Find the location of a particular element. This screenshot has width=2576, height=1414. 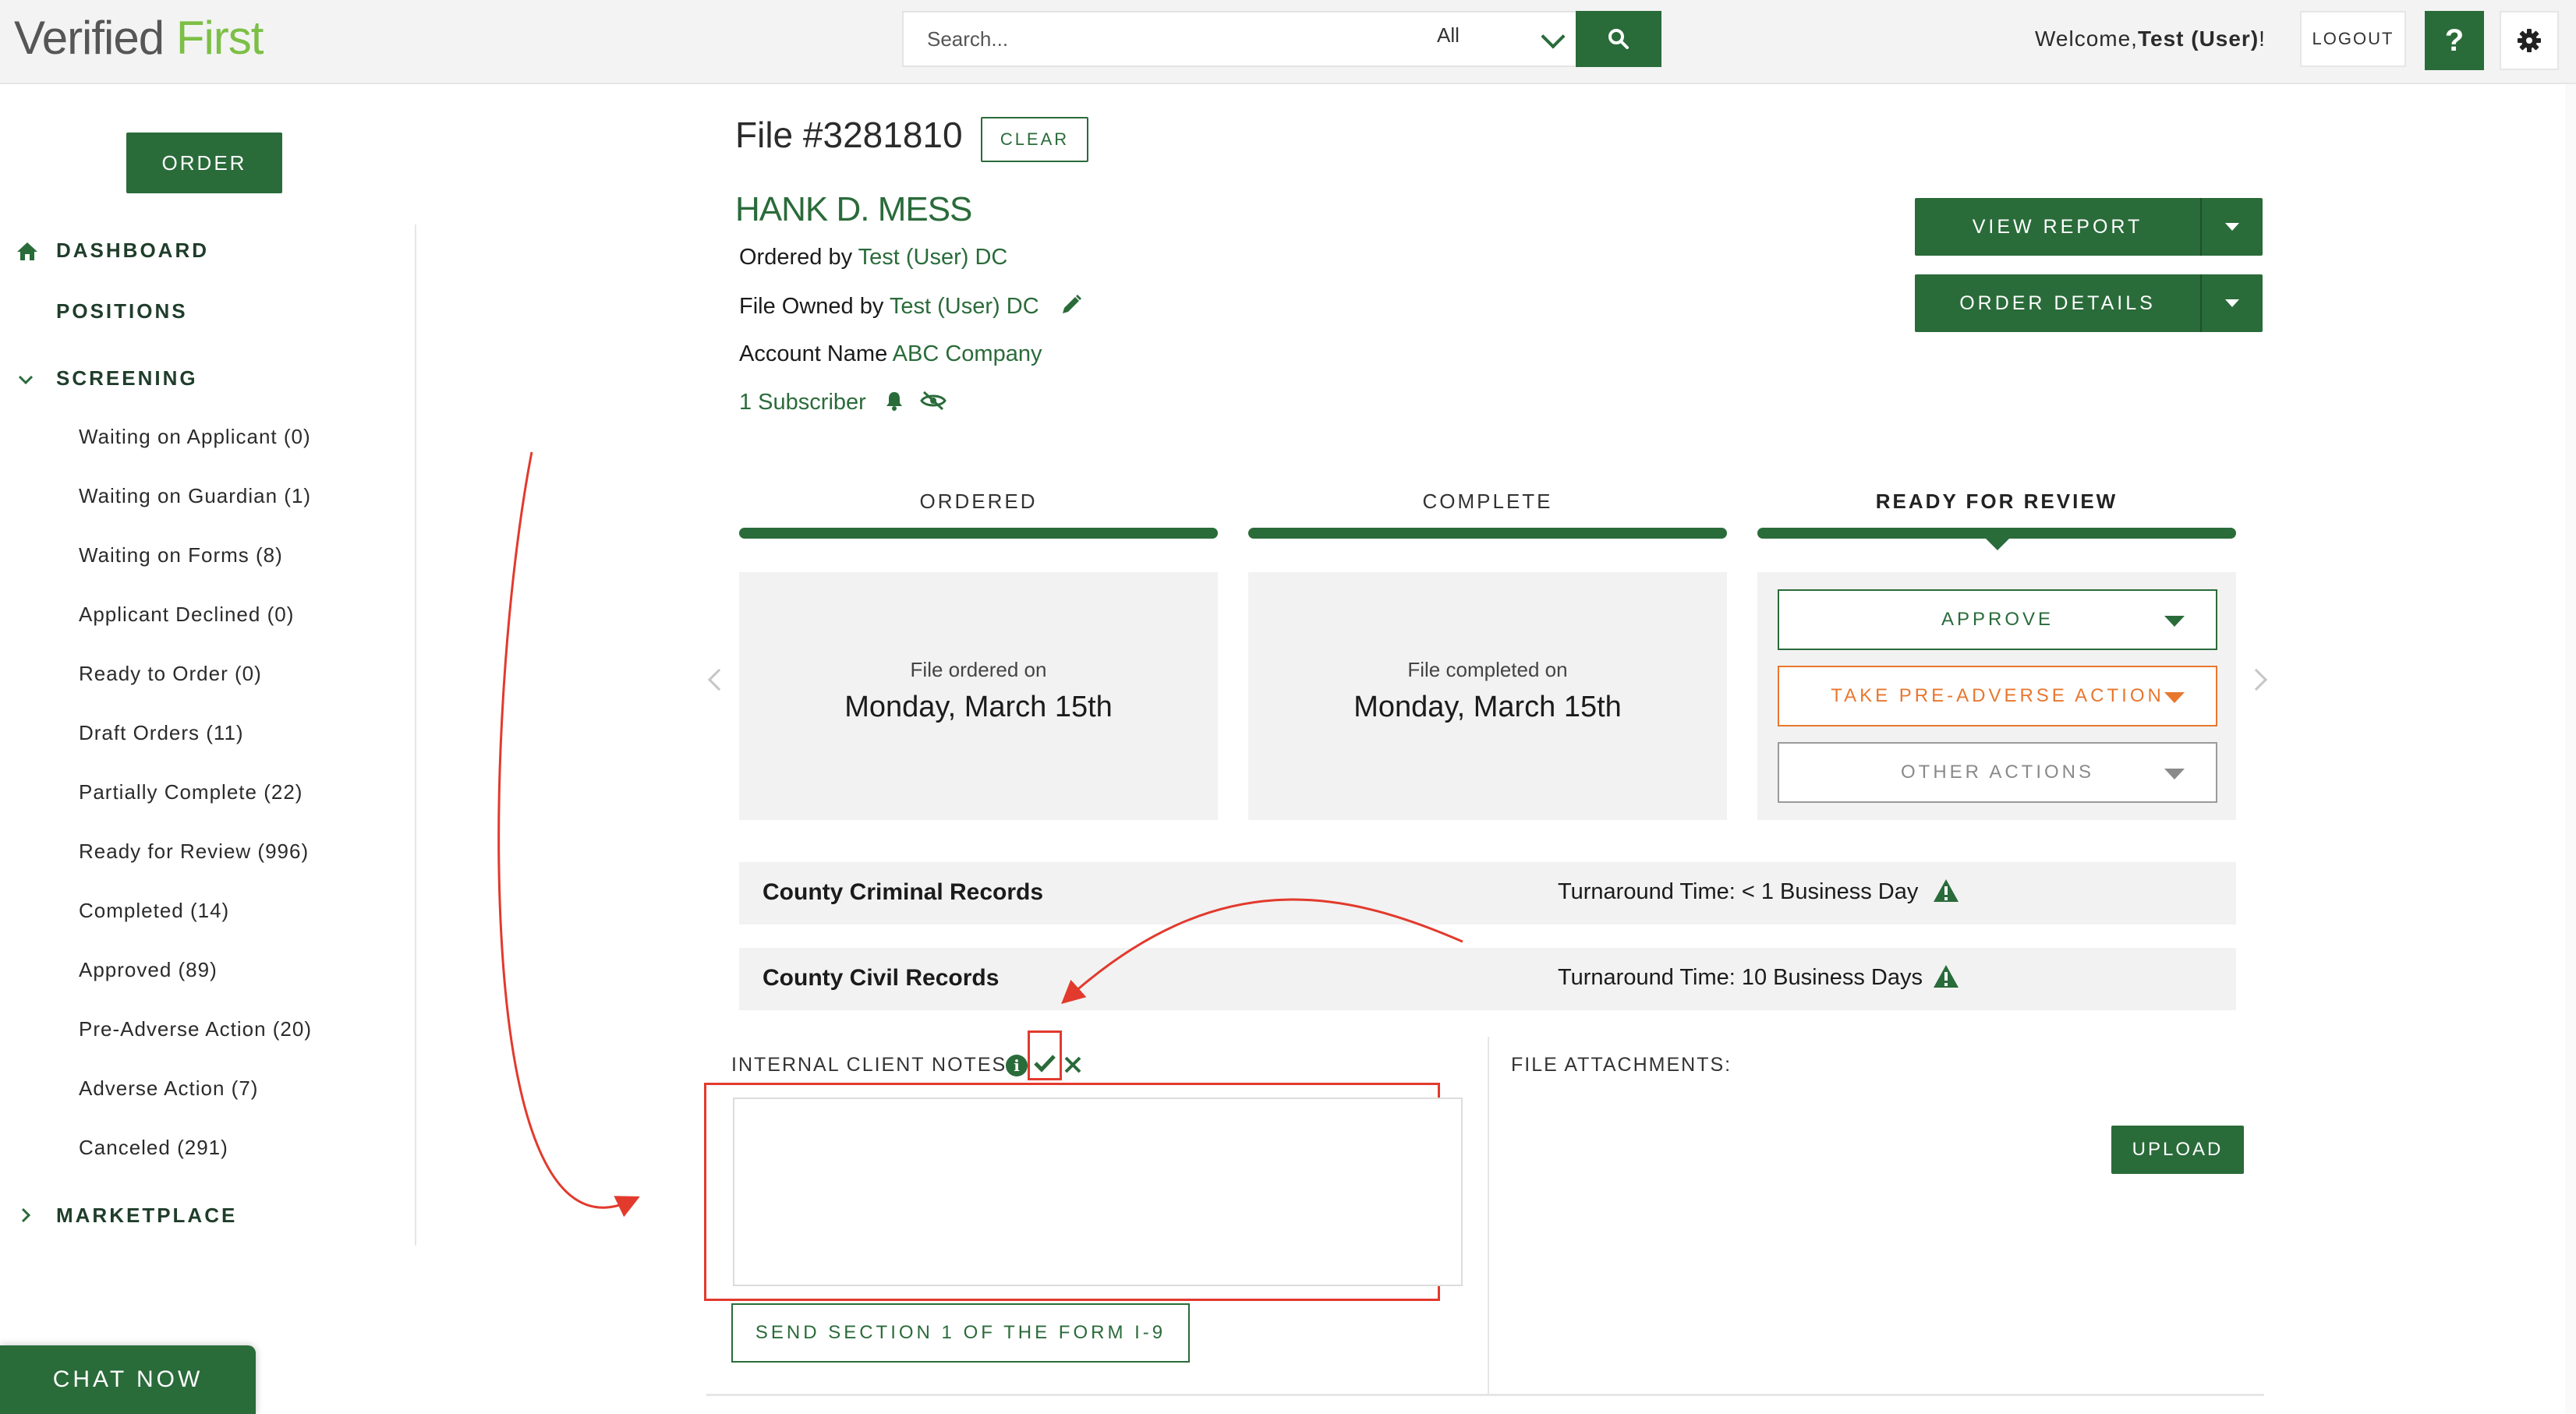

other-actions-label: OTHER ACTIONS is located at coordinates (1997, 772).